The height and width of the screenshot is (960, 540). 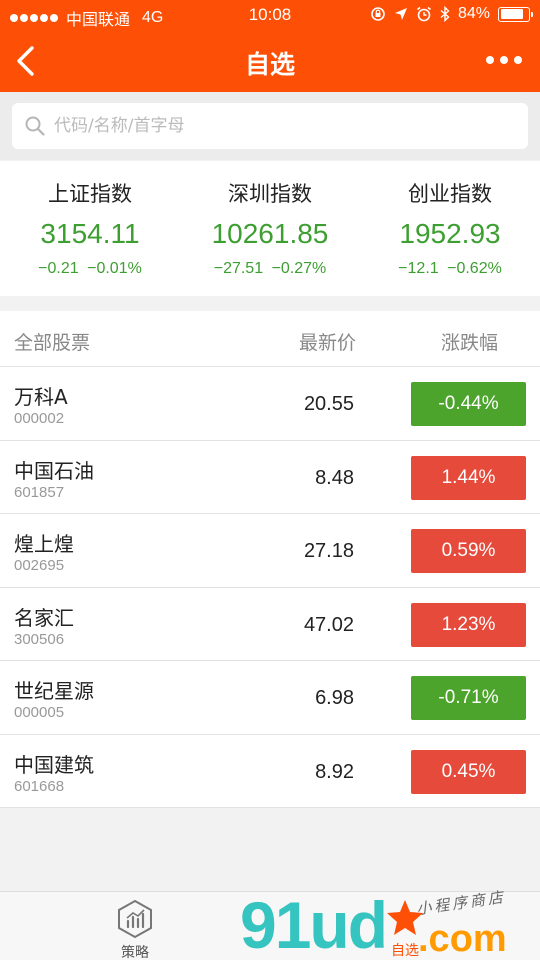 What do you see at coordinates (400, 14) in the screenshot?
I see `location-arrow-icon` at bounding box center [400, 14].